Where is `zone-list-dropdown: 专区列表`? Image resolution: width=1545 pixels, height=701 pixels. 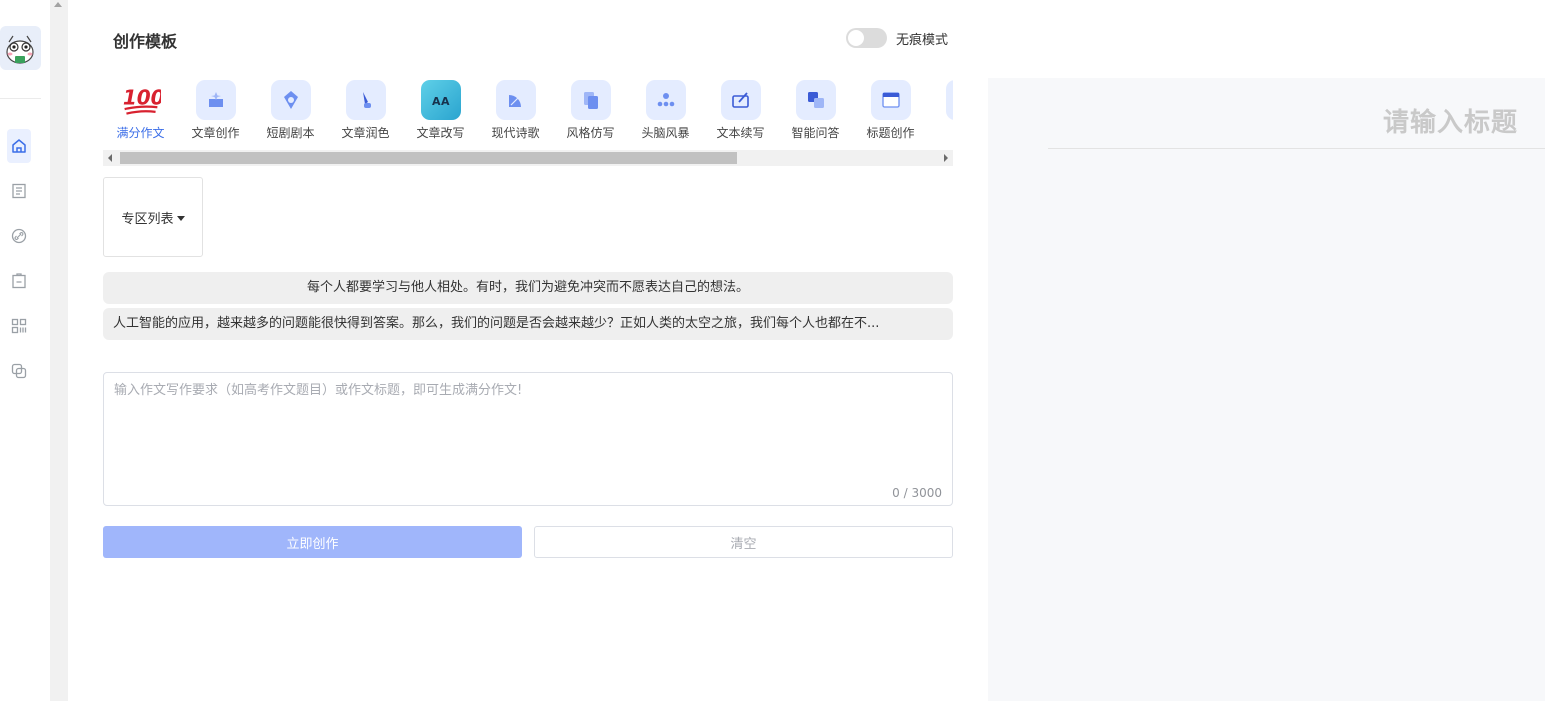 zone-list-dropdown: 专区列表 is located at coordinates (153, 217).